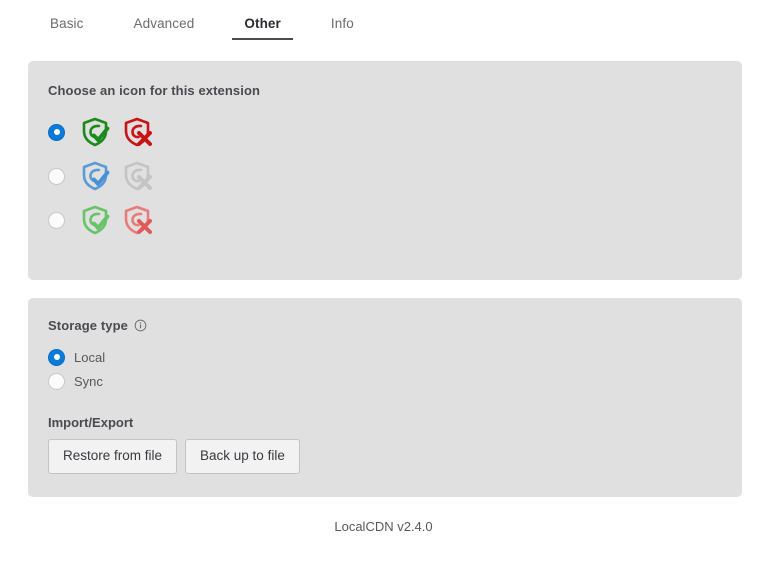 Image resolution: width=767 pixels, height=561 pixels. I want to click on import-export-button-row: Restore from file Back up to file, so click(385, 456).